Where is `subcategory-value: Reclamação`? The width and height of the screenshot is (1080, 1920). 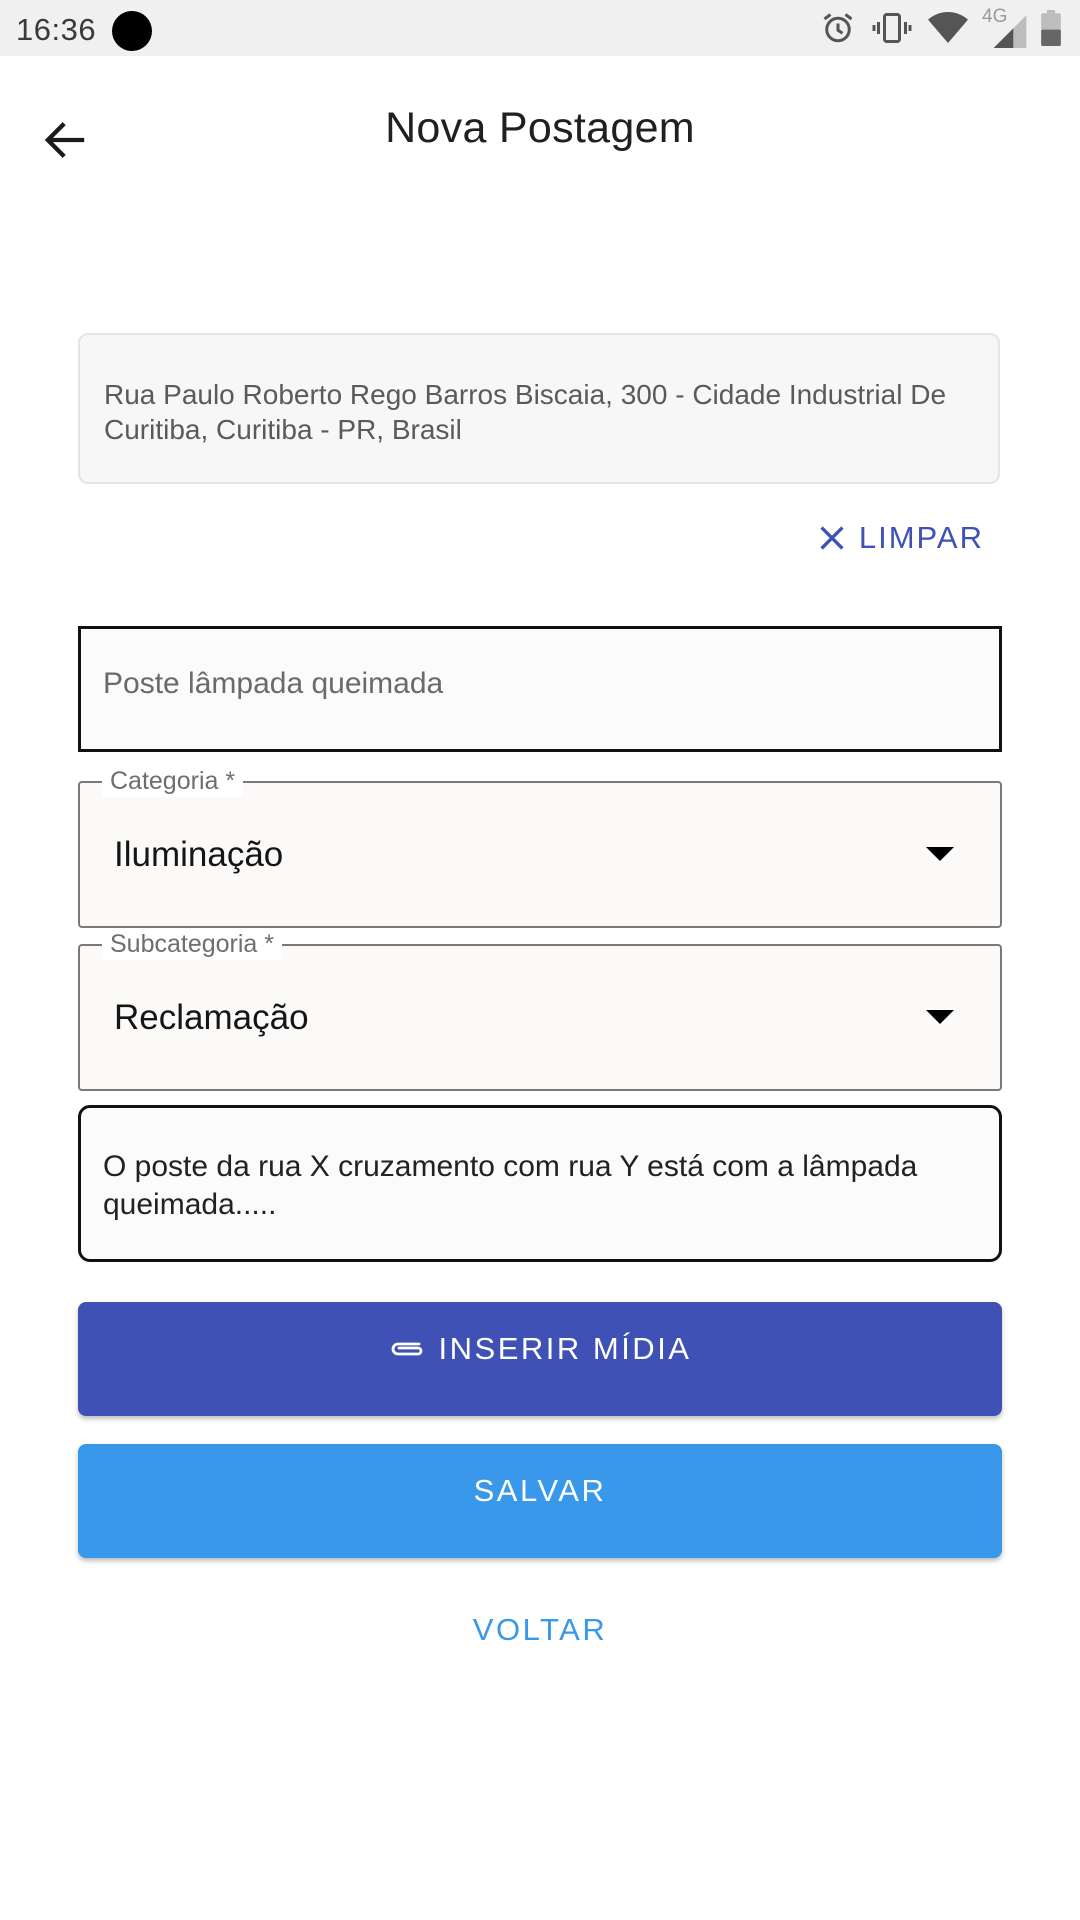 subcategory-value: Reclamação is located at coordinates (211, 1017).